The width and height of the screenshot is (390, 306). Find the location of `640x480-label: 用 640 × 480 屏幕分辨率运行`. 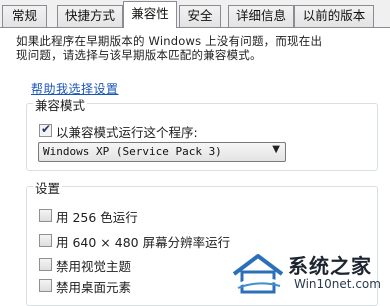

640x480-label: 用 640 × 480 屏幕分辨率运行 is located at coordinates (143, 242).